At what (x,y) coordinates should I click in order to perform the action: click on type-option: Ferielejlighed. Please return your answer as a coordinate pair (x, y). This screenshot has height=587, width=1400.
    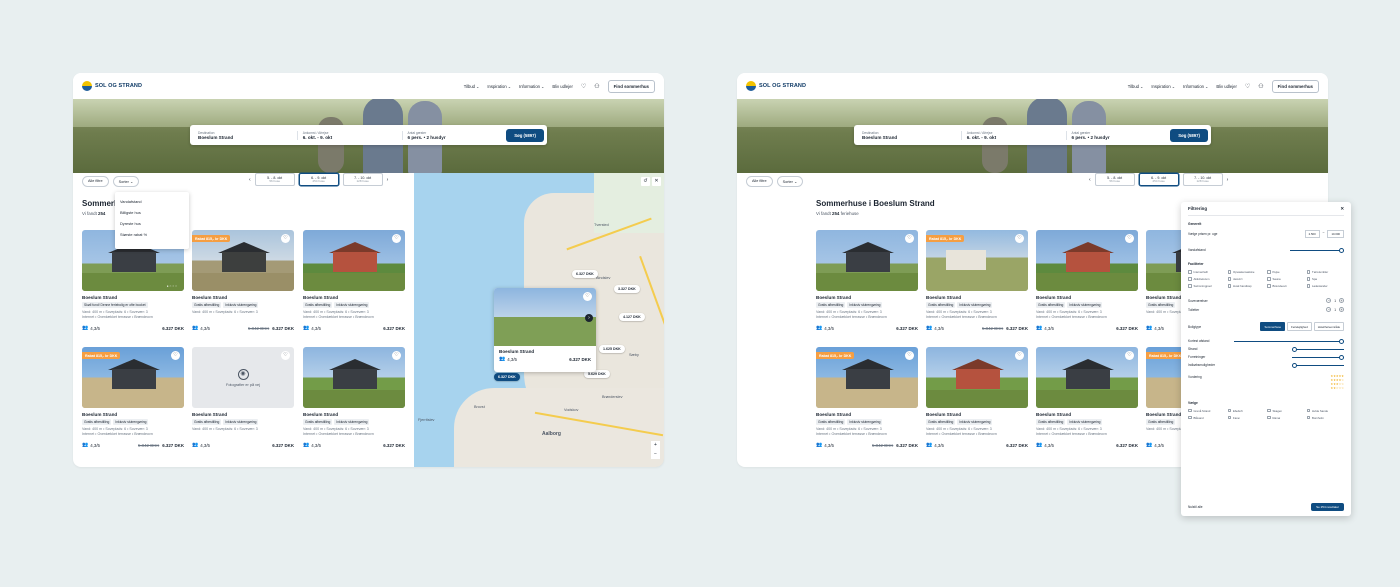
    Looking at the image, I should click on (1299, 326).